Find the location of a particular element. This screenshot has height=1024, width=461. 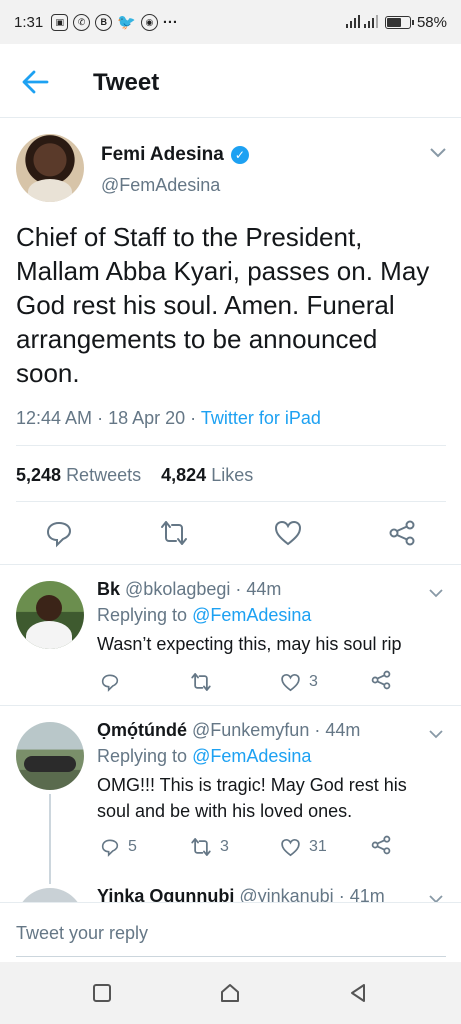

retweet-action: 3 is located at coordinates (209, 847).